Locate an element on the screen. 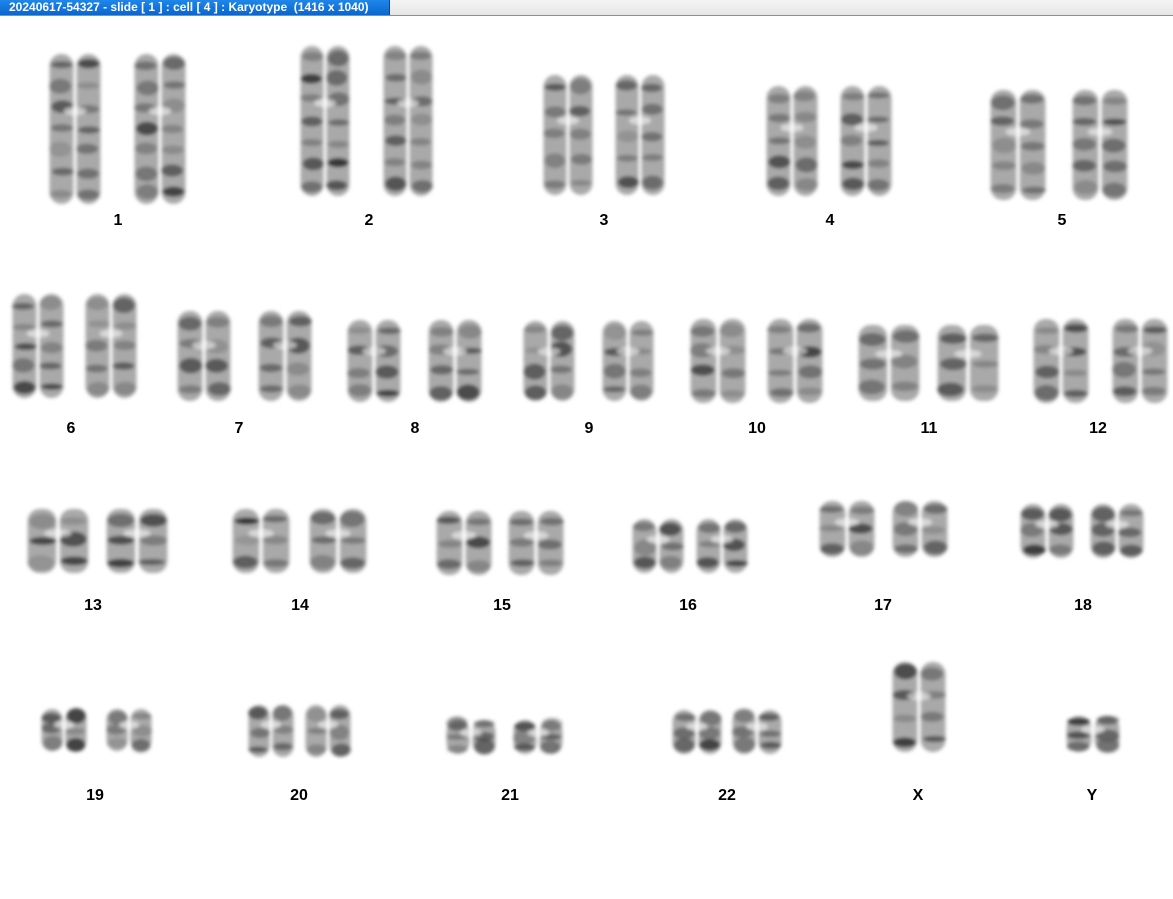 This screenshot has height=899, width=1173. chromosome-2-b is located at coordinates (408, 121).